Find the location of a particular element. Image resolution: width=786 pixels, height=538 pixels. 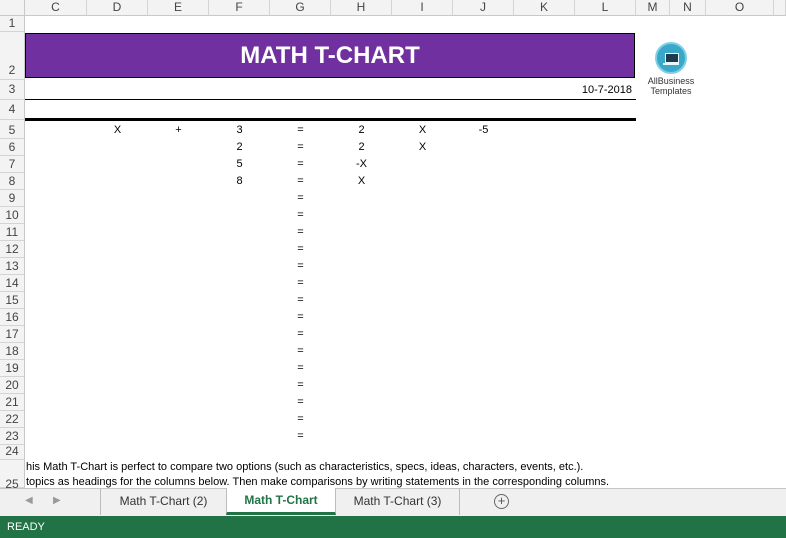

cell-g21: = is located at coordinates (300, 402).